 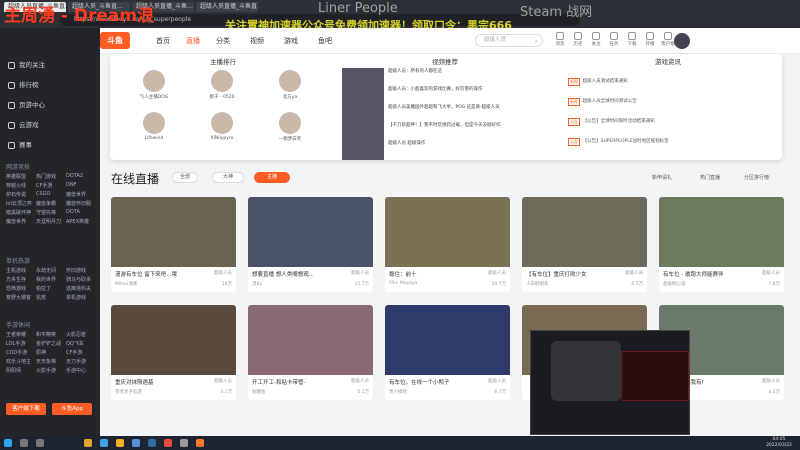 What do you see at coordinates (115, 40) in the screenshot?
I see `douyu-logo: 斗鱼` at bounding box center [115, 40].